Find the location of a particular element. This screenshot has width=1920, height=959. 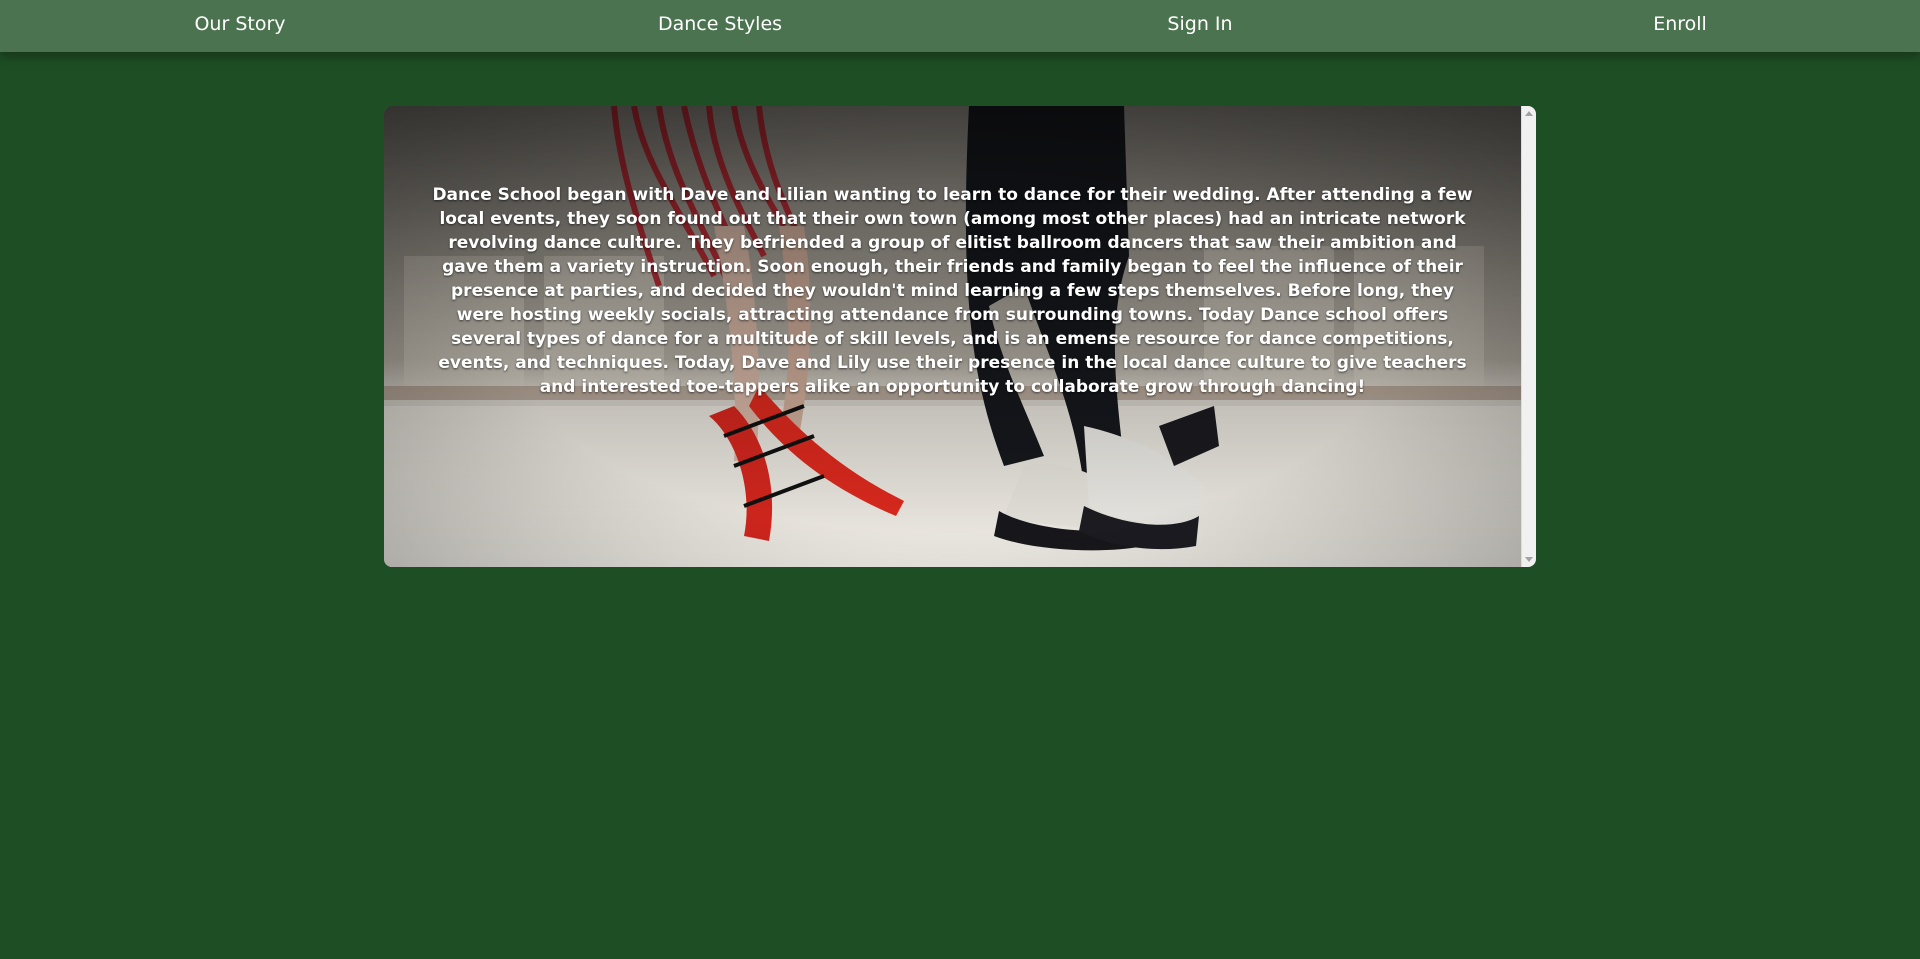

nav-link-our-story: Our Story is located at coordinates (240, 26).